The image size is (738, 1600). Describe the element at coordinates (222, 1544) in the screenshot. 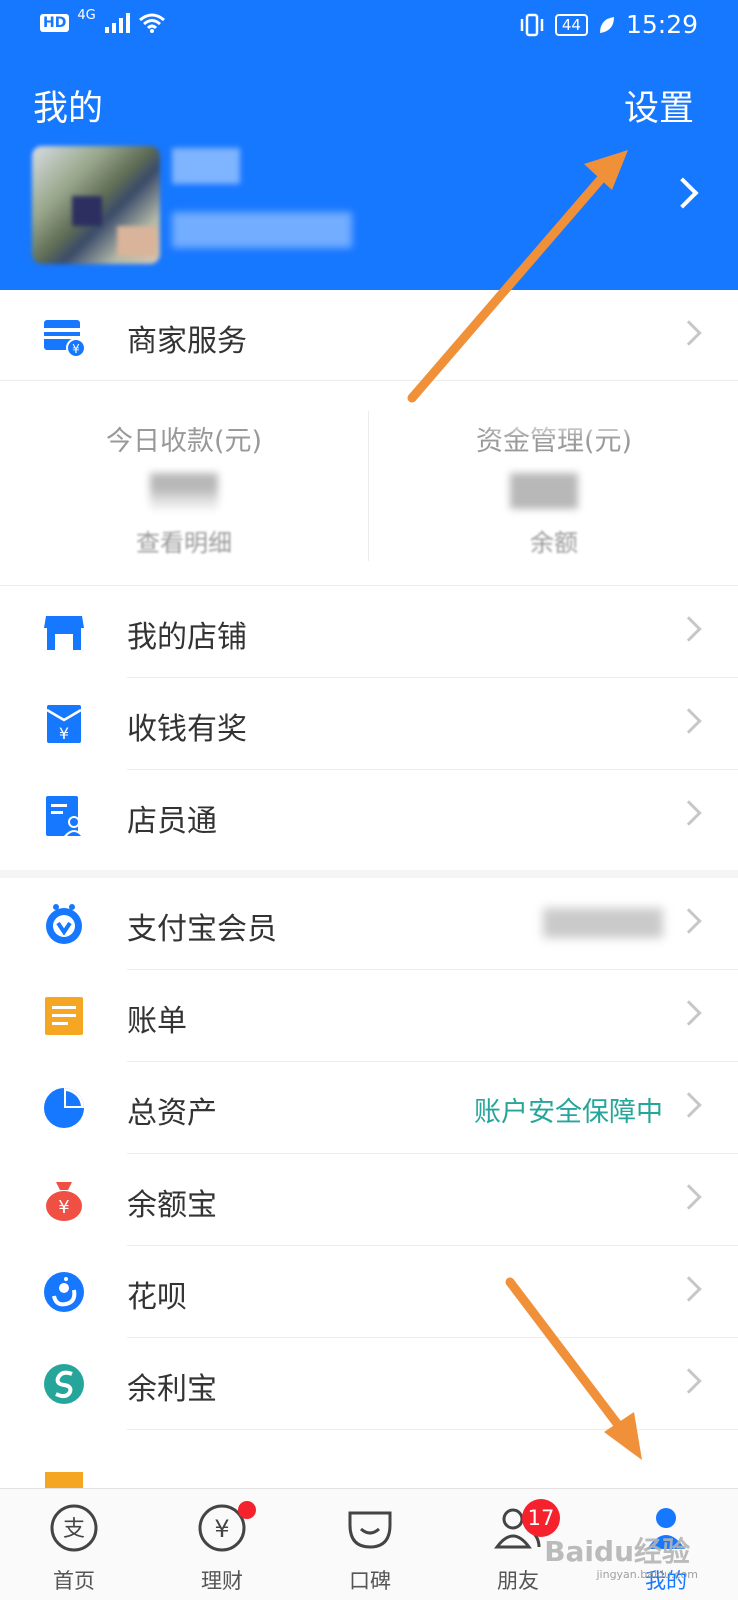

I see `tab-wealth: ¥ 理财` at that location.